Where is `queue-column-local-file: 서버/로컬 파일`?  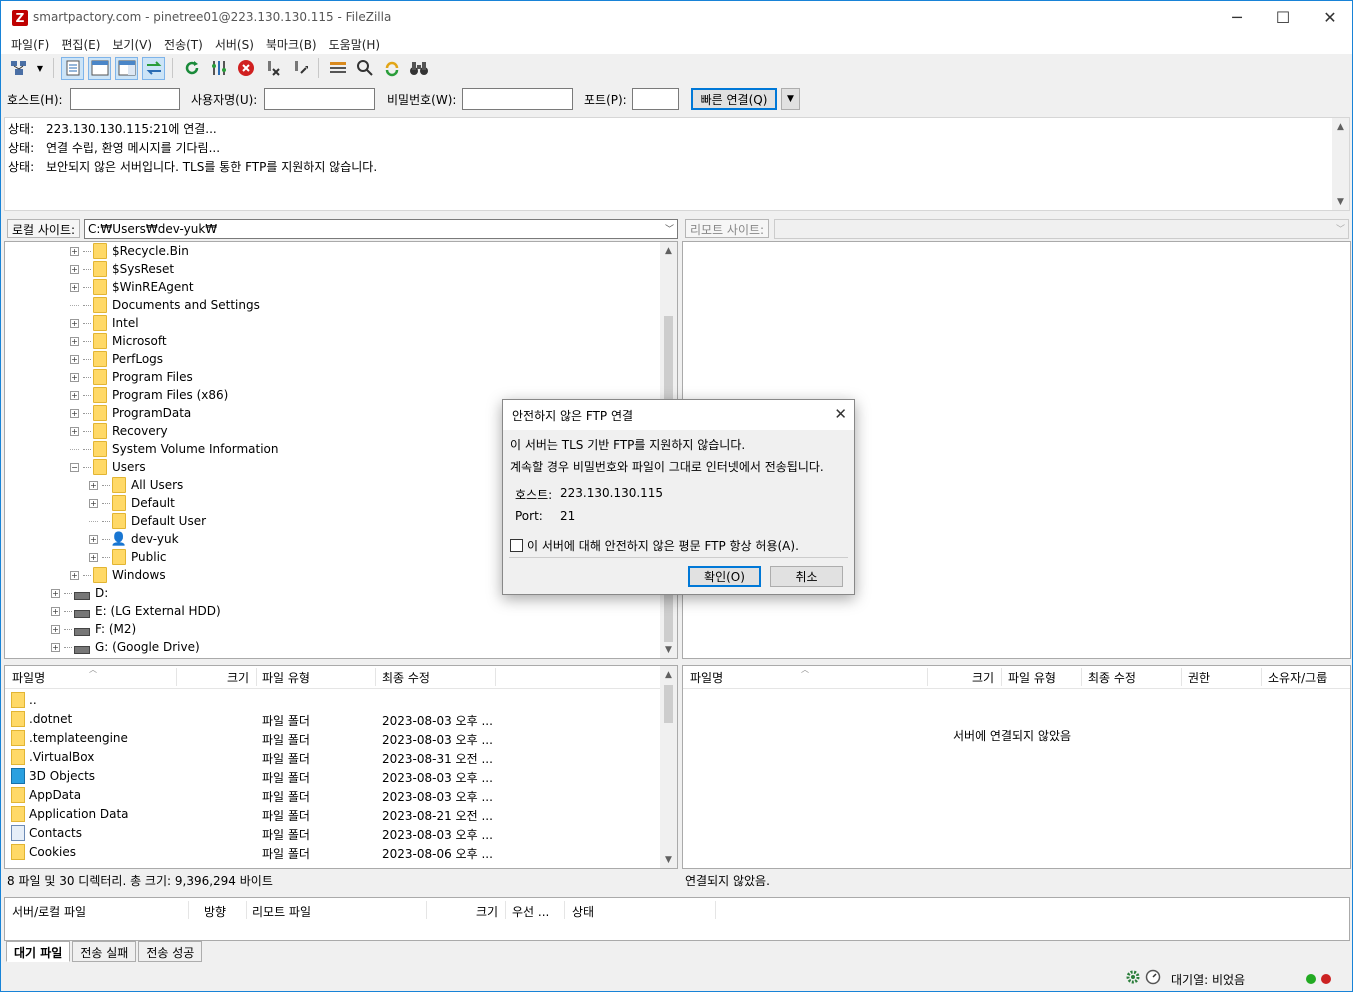 queue-column-local-file: 서버/로컬 파일 is located at coordinates (49, 911).